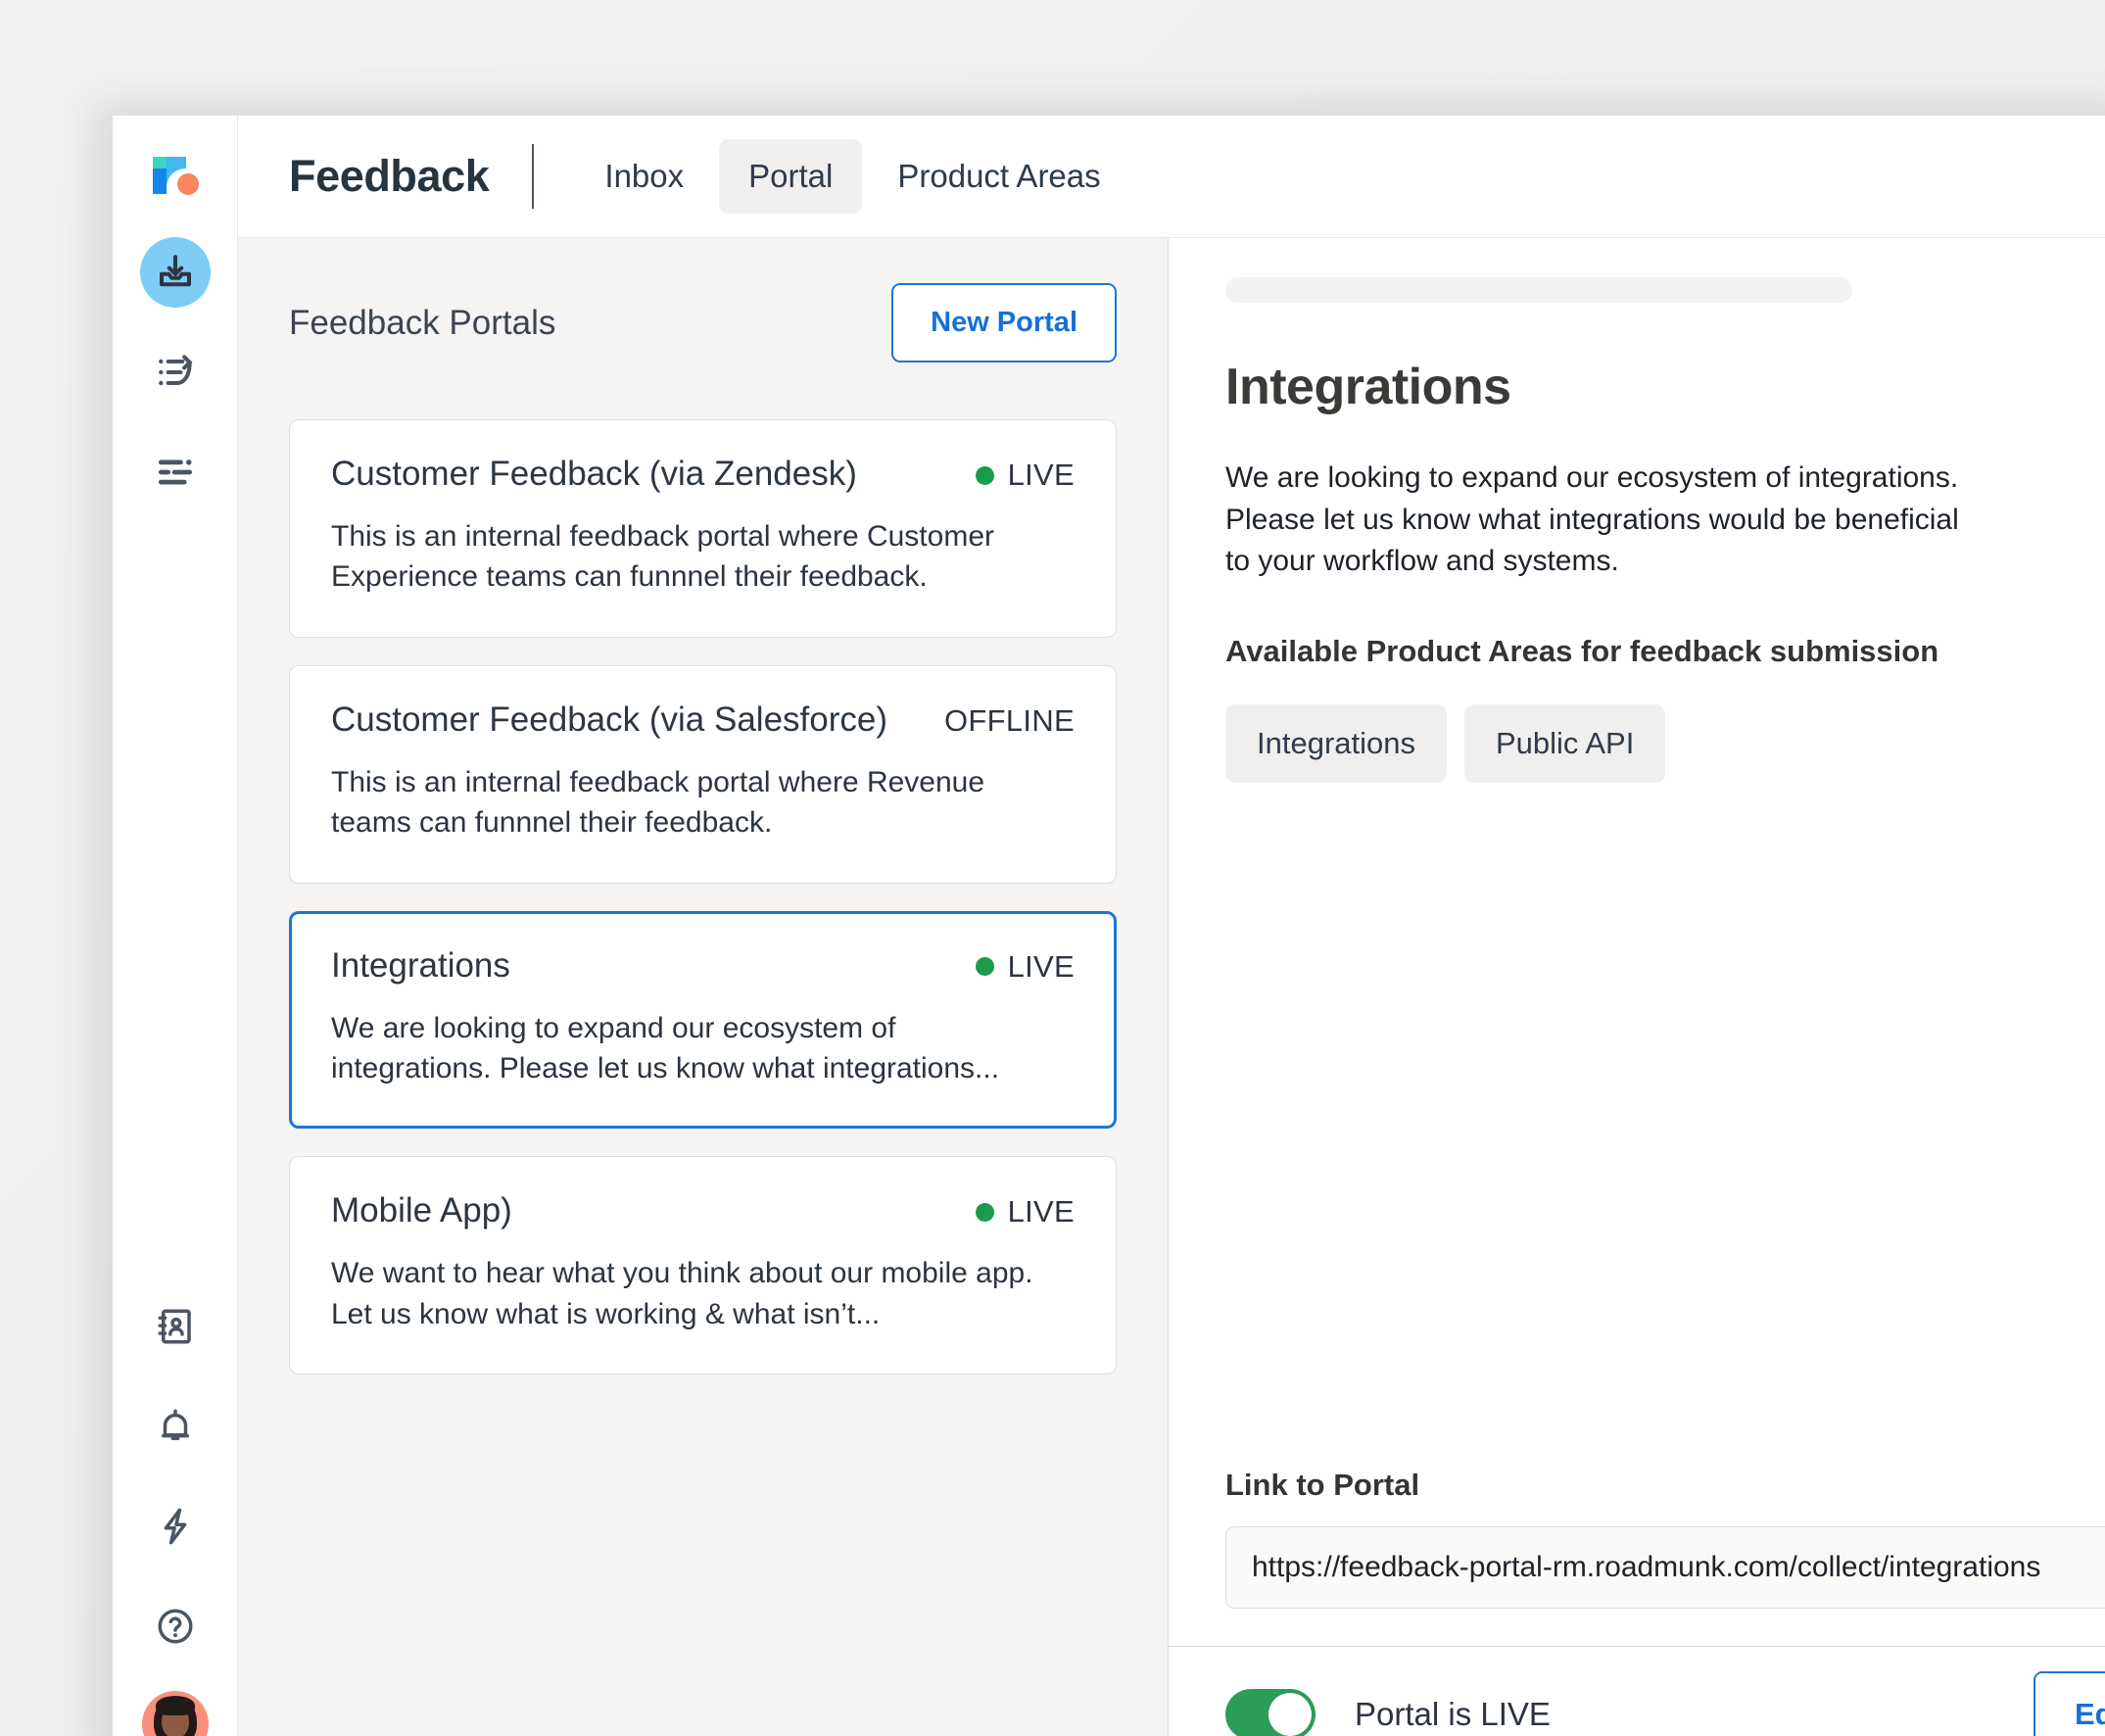 This screenshot has width=2105, height=1736. Describe the element at coordinates (791, 176) in the screenshot. I see `tab-portal: Portal` at that location.